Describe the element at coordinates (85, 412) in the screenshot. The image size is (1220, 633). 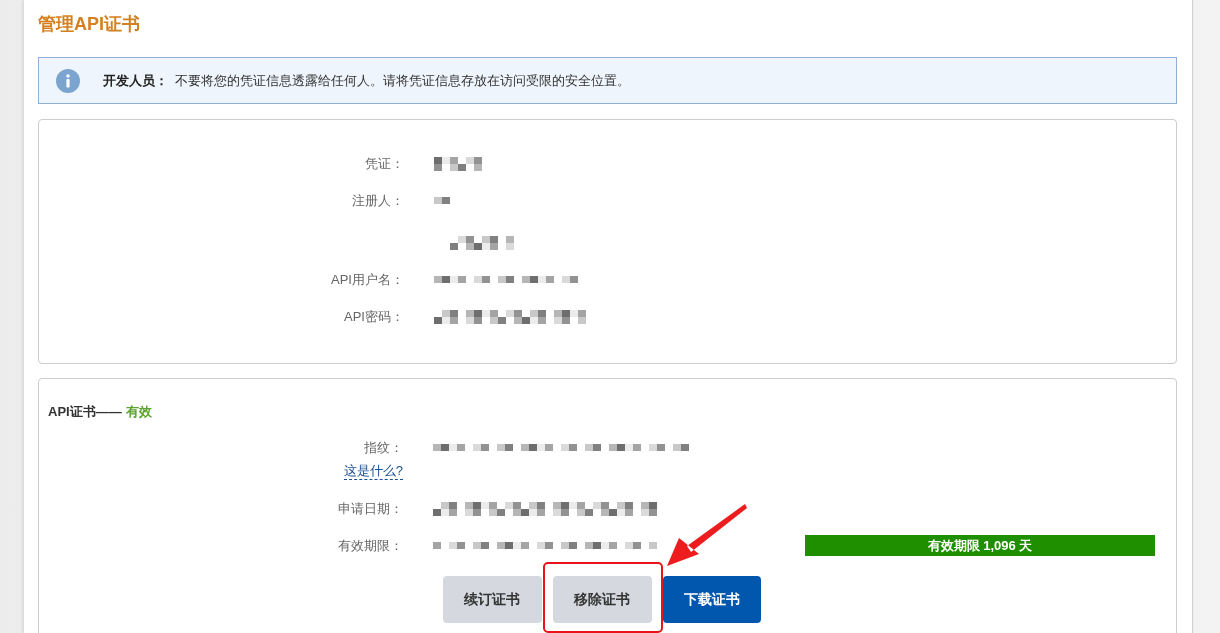
I see `card-heading: API证书——` at that location.